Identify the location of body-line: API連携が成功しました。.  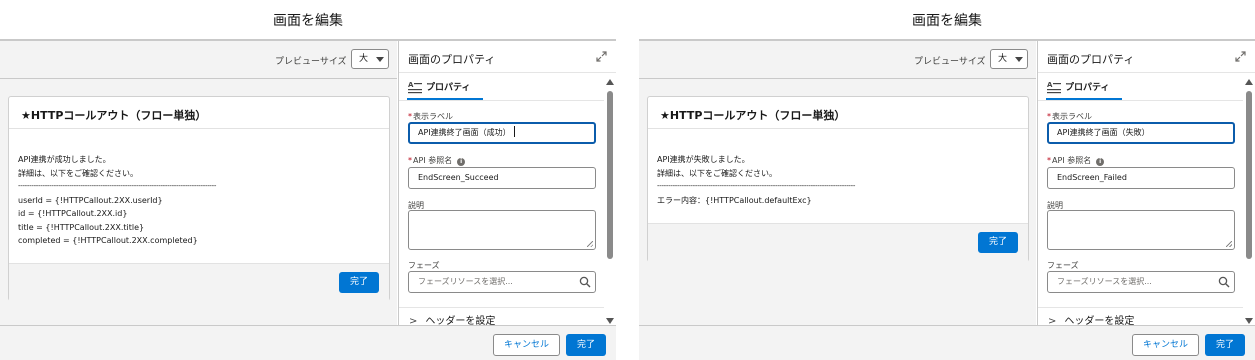
(64, 159).